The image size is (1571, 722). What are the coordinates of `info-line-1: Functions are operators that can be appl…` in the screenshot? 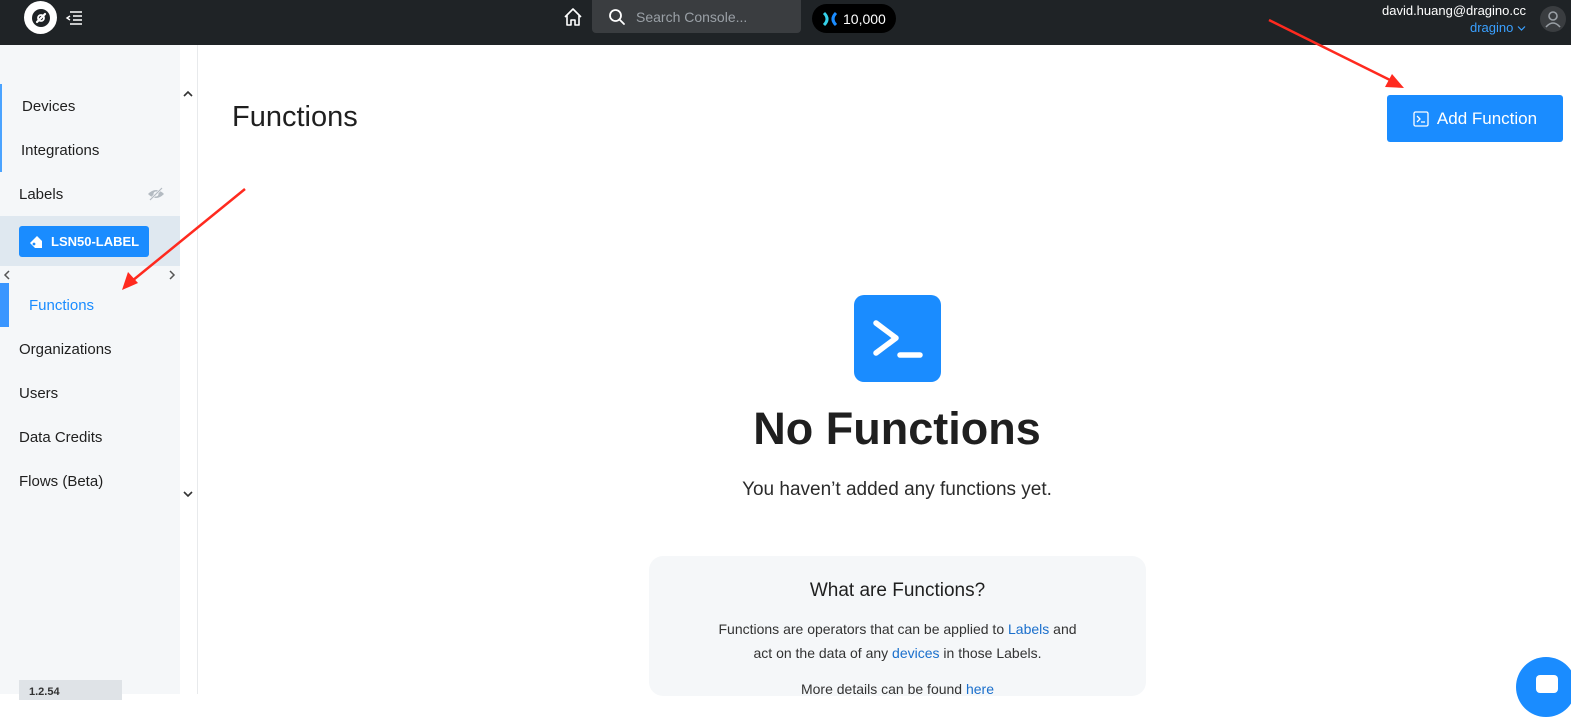 It's located at (897, 629).